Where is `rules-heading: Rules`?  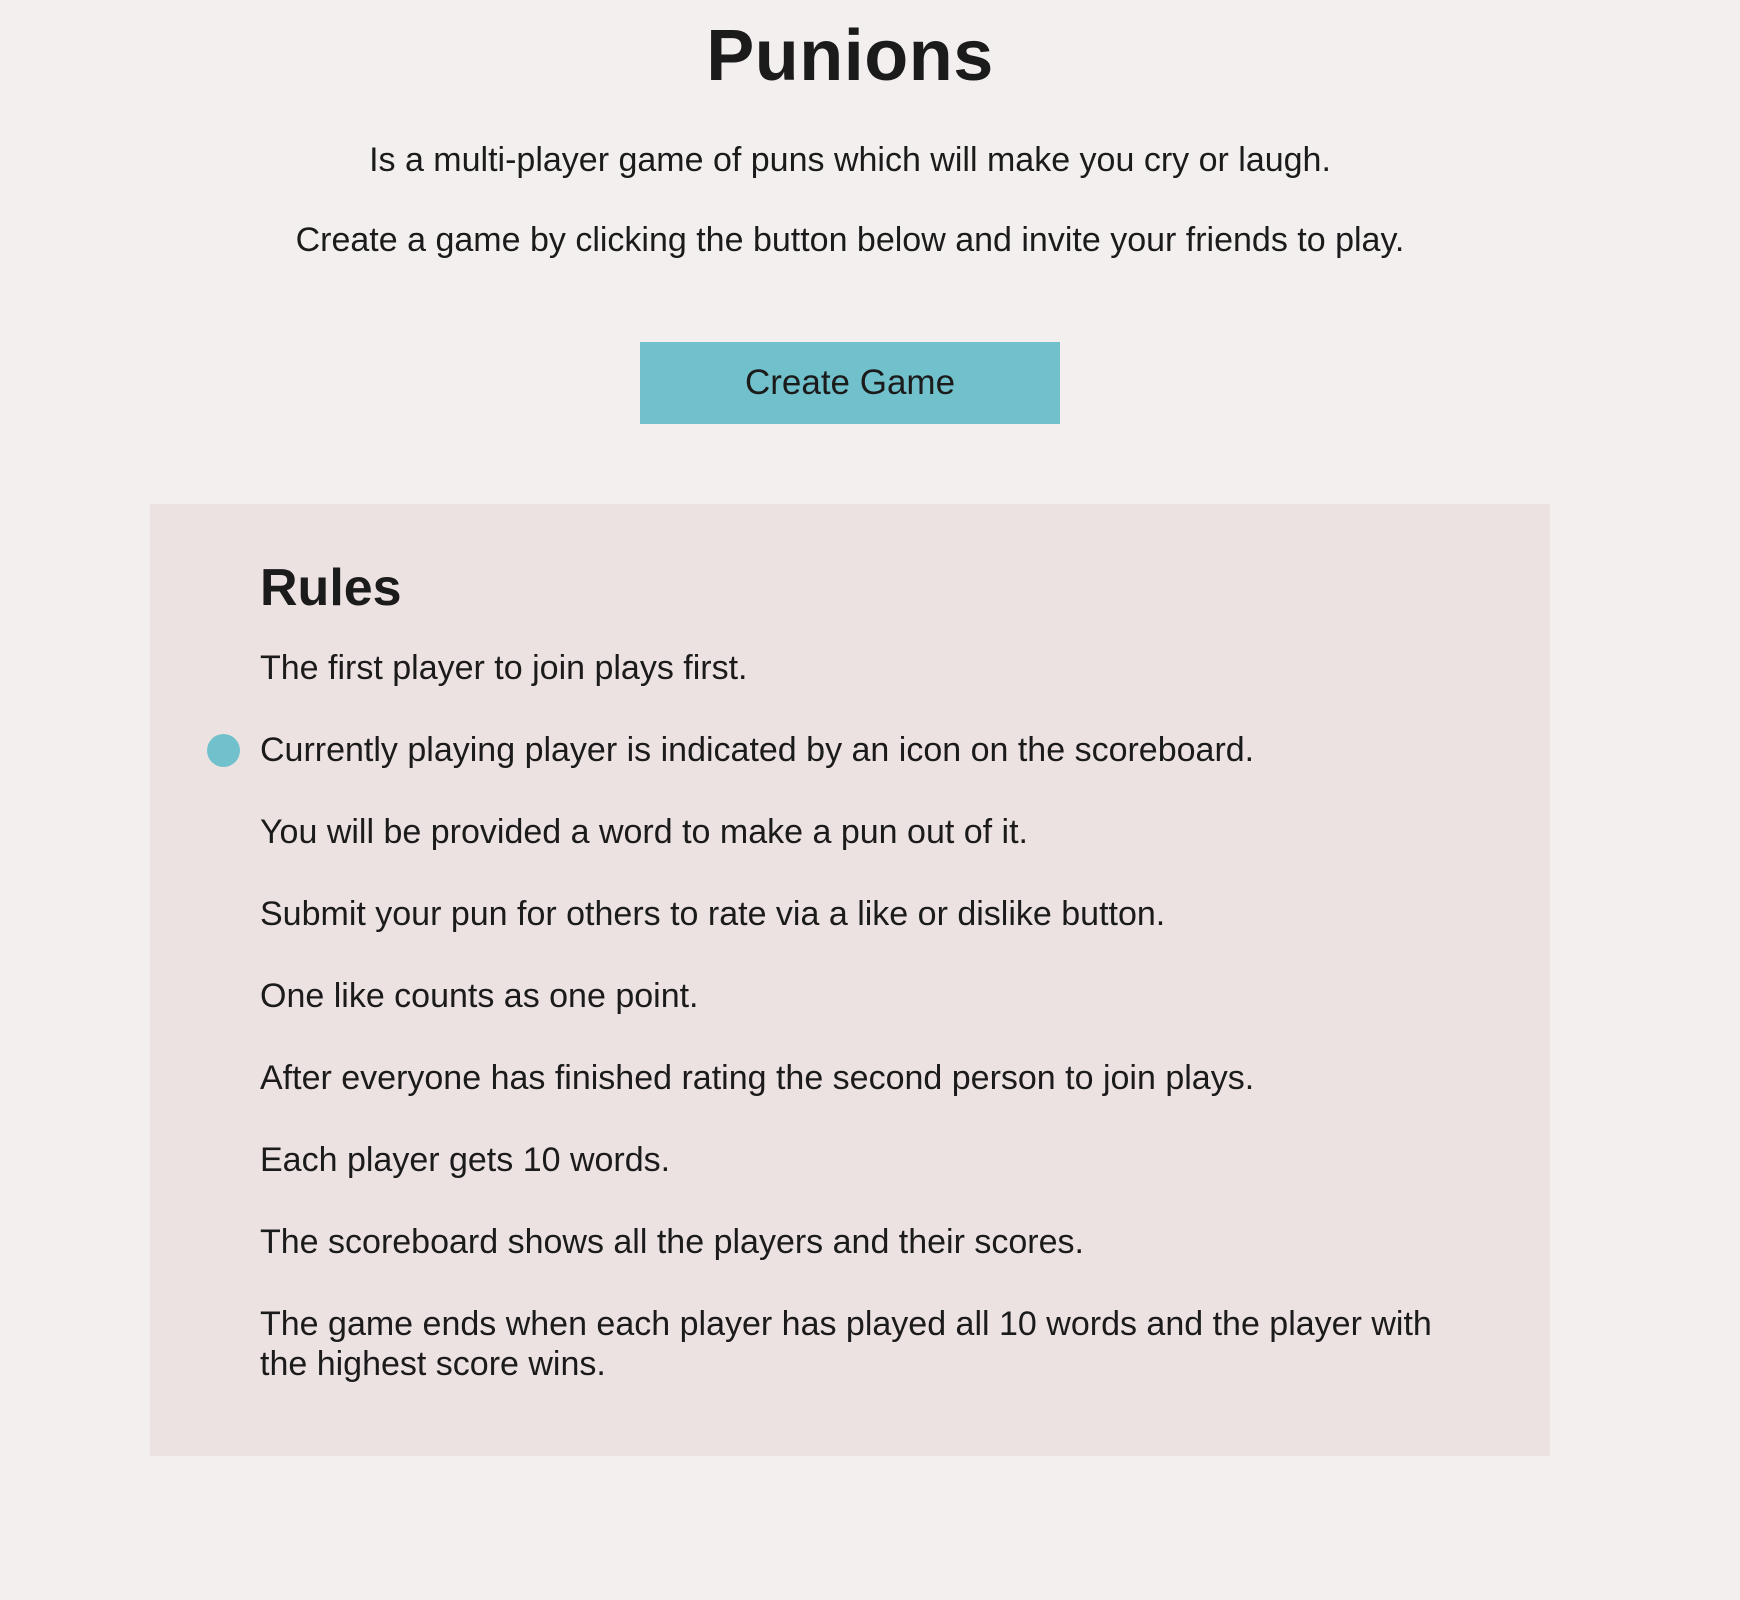
rules-heading: Rules is located at coordinates (331, 588).